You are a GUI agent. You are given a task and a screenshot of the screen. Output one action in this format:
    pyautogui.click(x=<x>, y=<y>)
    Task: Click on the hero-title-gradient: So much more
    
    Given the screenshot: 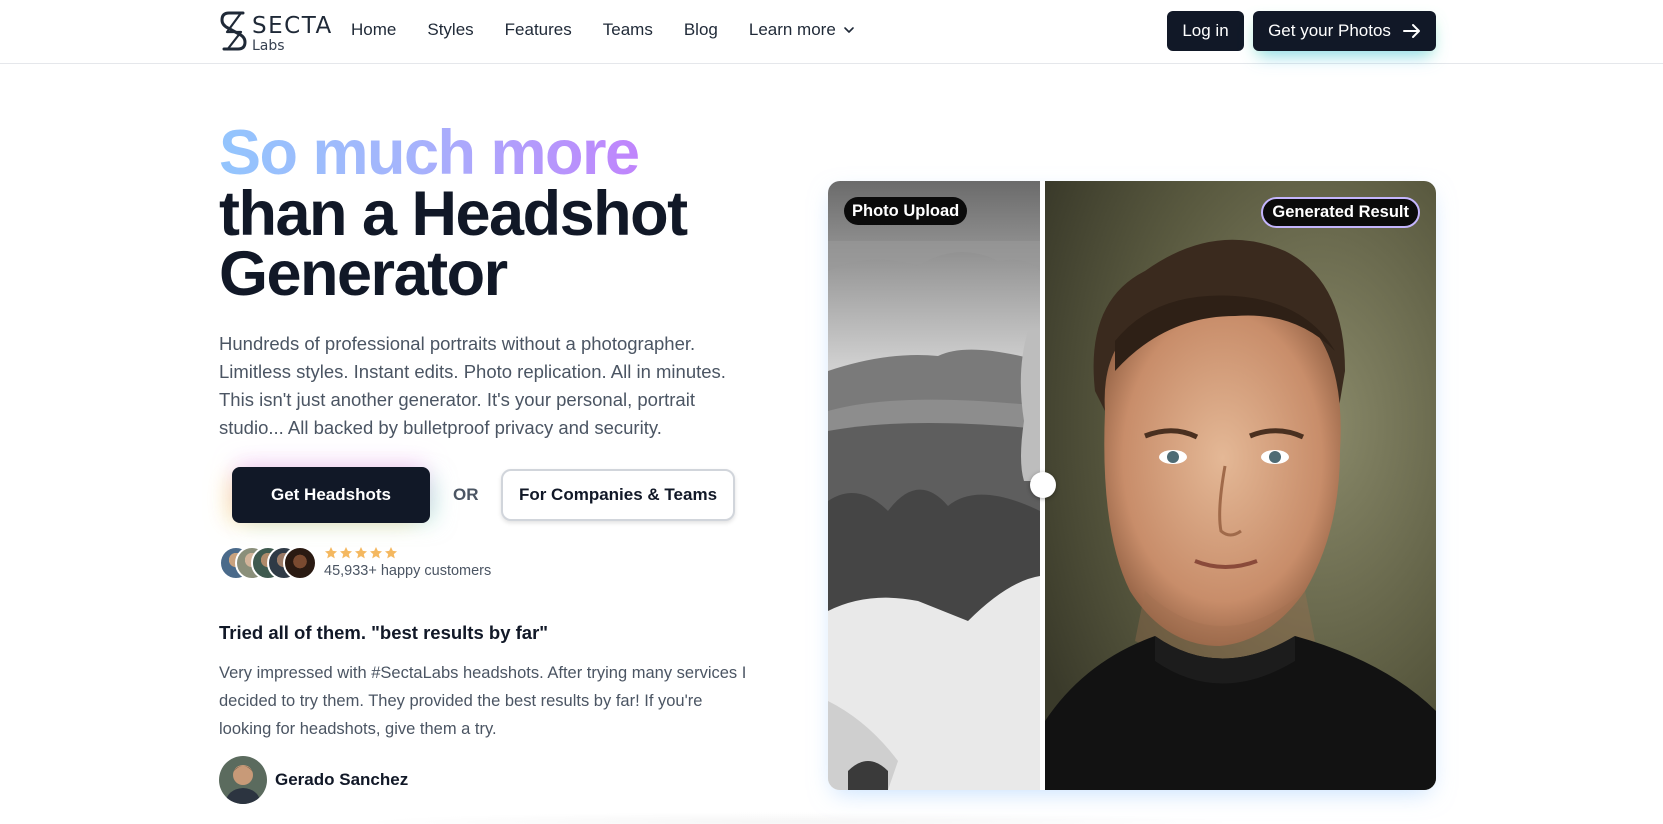 What is the action you would take?
    pyautogui.click(x=429, y=153)
    